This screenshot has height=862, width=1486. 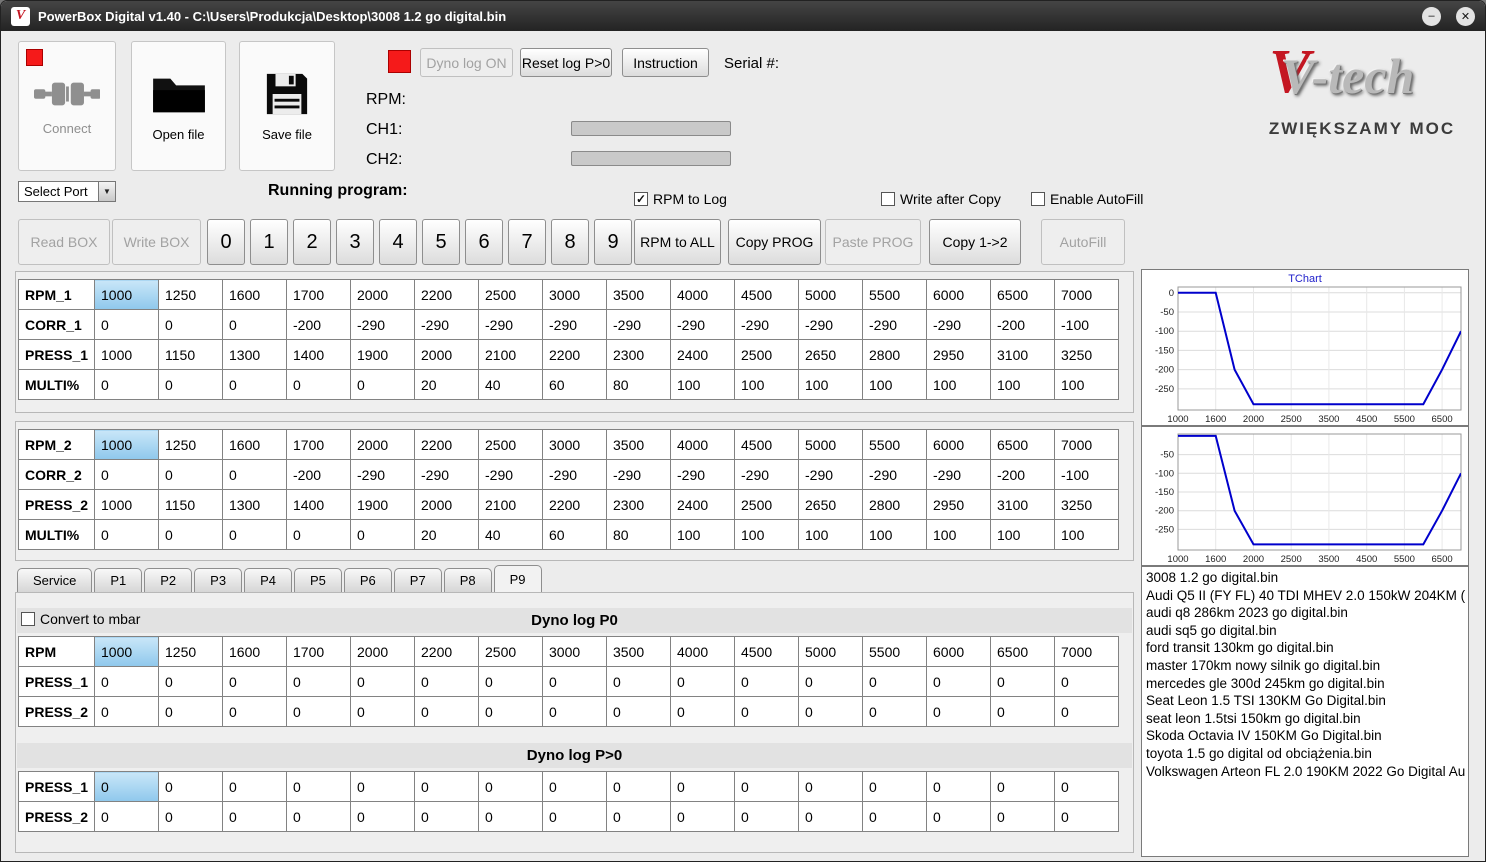 What do you see at coordinates (190, 354) in the screenshot?
I see `value-cell: 1150` at bounding box center [190, 354].